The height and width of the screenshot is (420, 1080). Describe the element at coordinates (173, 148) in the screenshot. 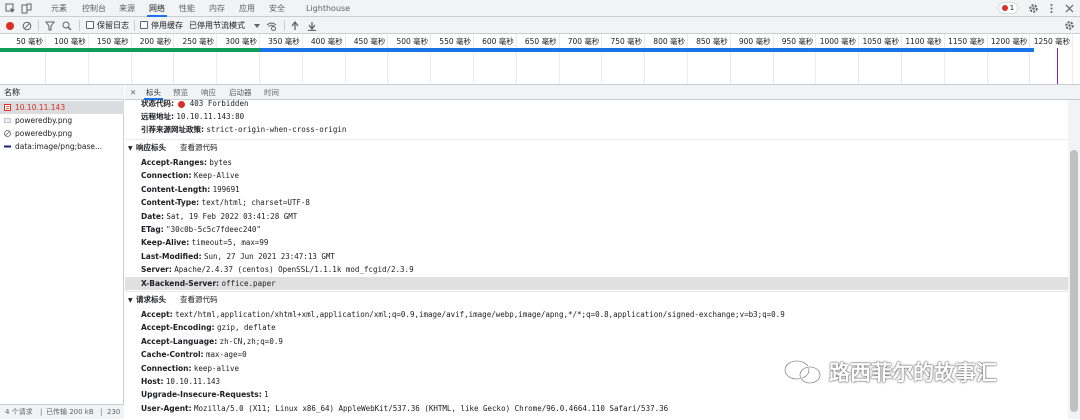

I see `response-headers-section-header: ▼ 响应标头 查看源代码` at that location.